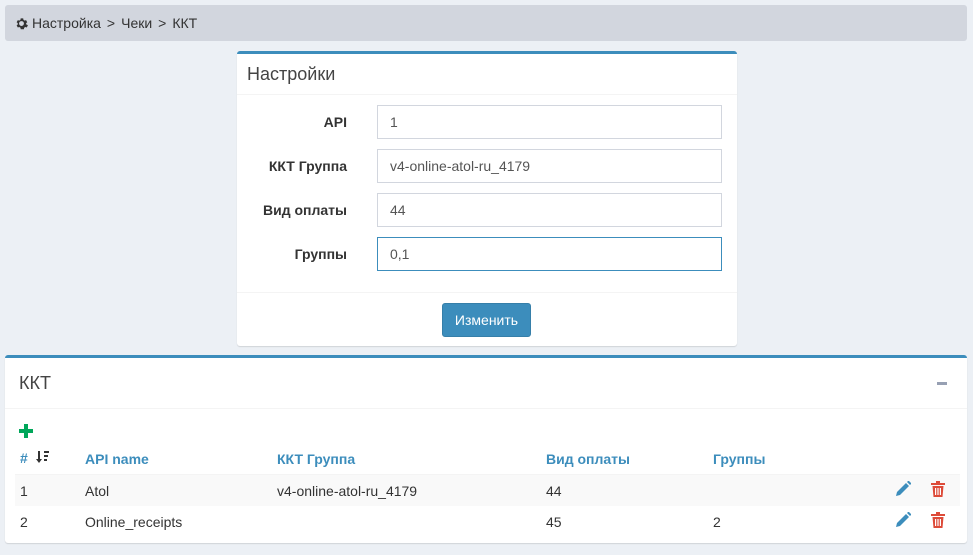 The image size is (973, 555). What do you see at coordinates (406, 490) in the screenshot?
I see `row-kkt-group: v4-online-atol-ru_4179` at bounding box center [406, 490].